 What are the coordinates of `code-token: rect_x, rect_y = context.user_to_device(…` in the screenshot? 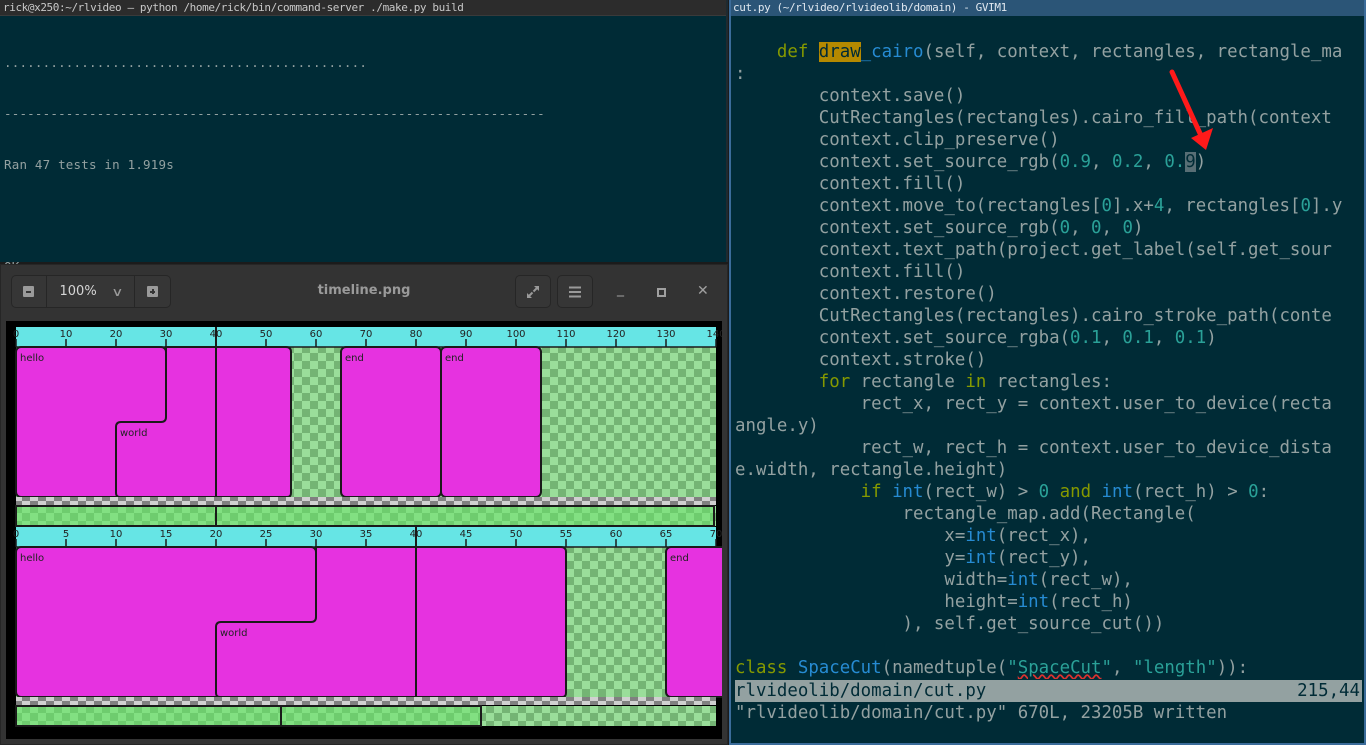 It's located at (1033, 404).